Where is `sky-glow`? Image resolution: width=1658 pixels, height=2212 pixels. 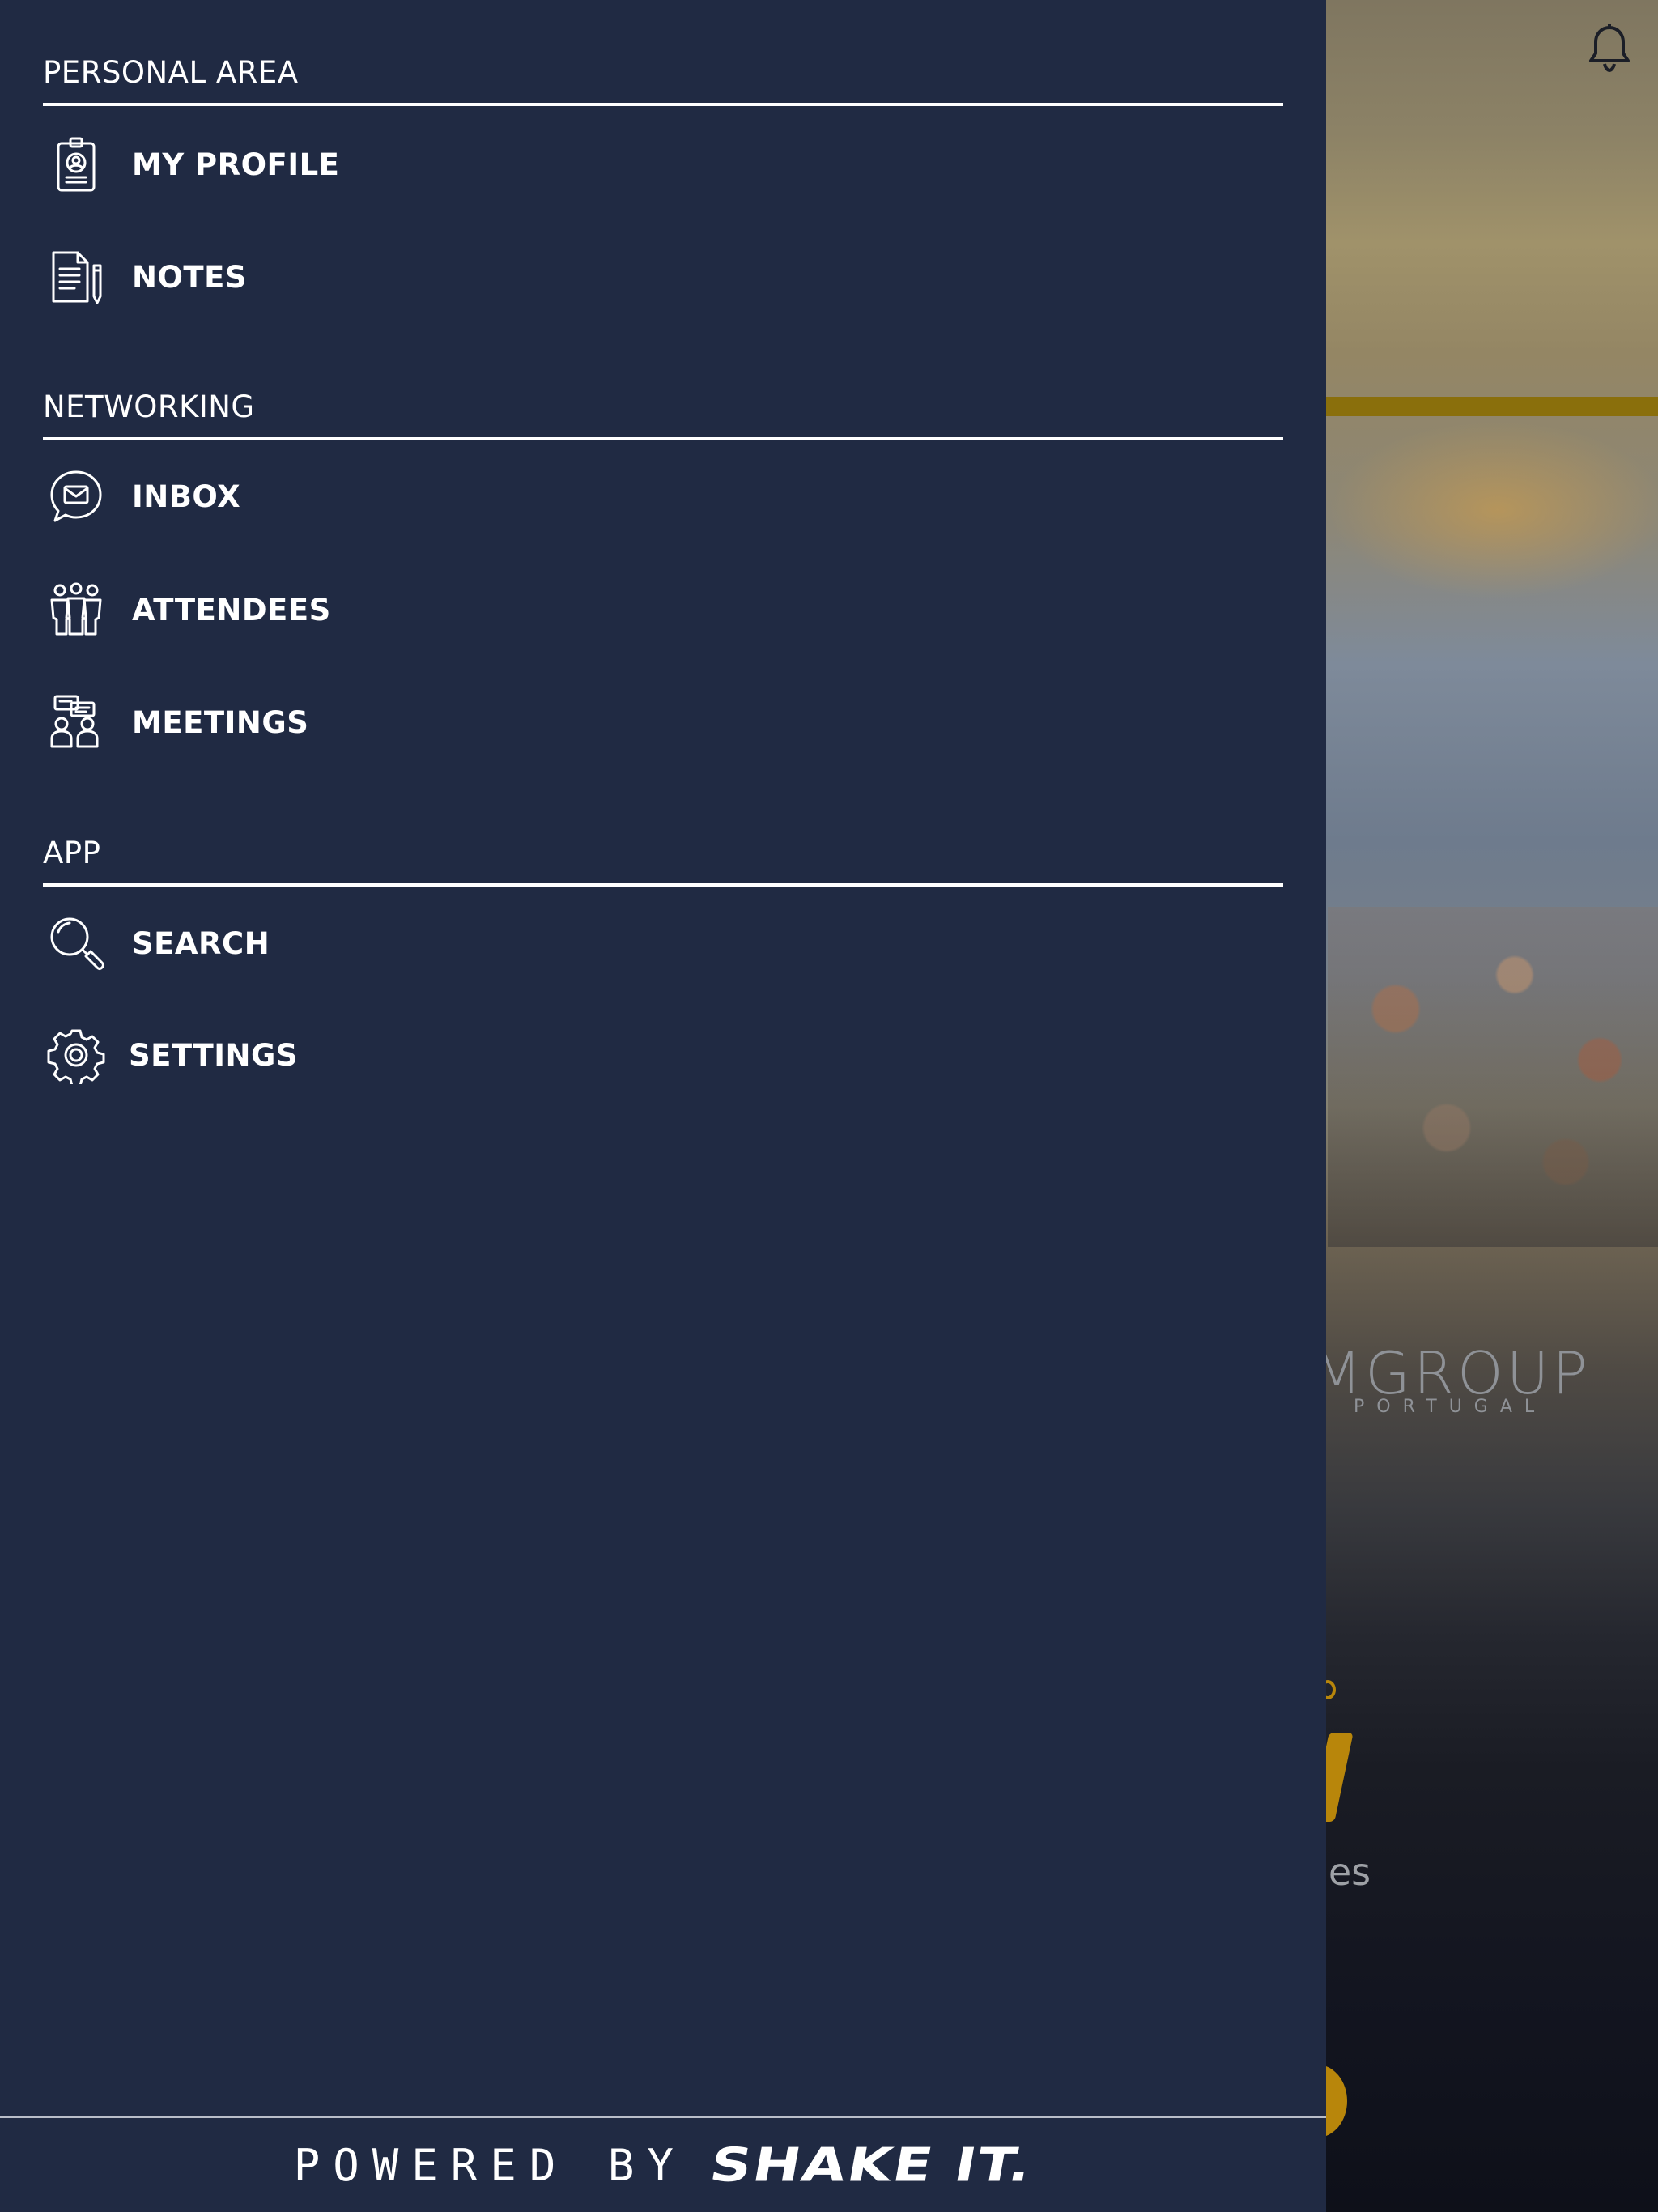 sky-glow is located at coordinates (1493, 510).